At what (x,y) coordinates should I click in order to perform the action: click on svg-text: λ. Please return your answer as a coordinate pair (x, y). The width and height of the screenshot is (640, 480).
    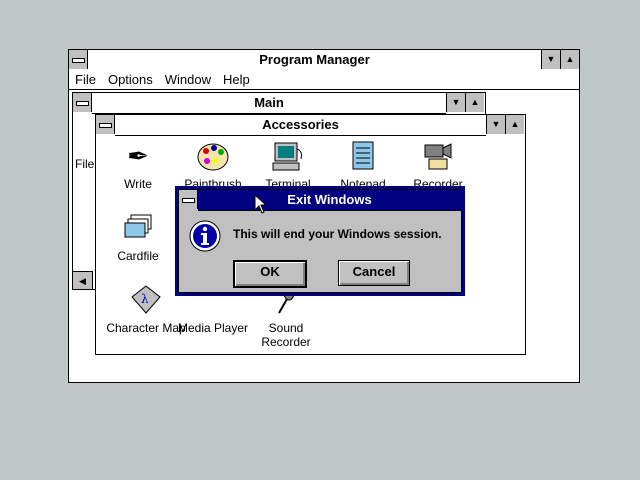
    Looking at the image, I should click on (145, 299).